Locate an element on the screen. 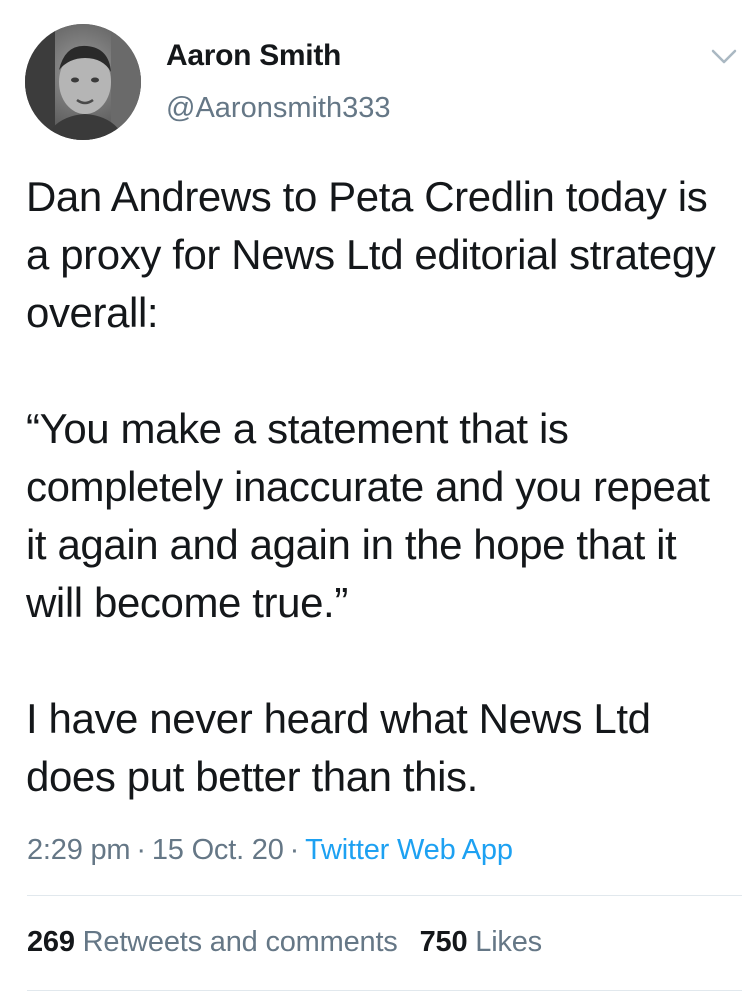 The height and width of the screenshot is (999, 756). tweet-date: 15 Oct. 20 is located at coordinates (218, 850).